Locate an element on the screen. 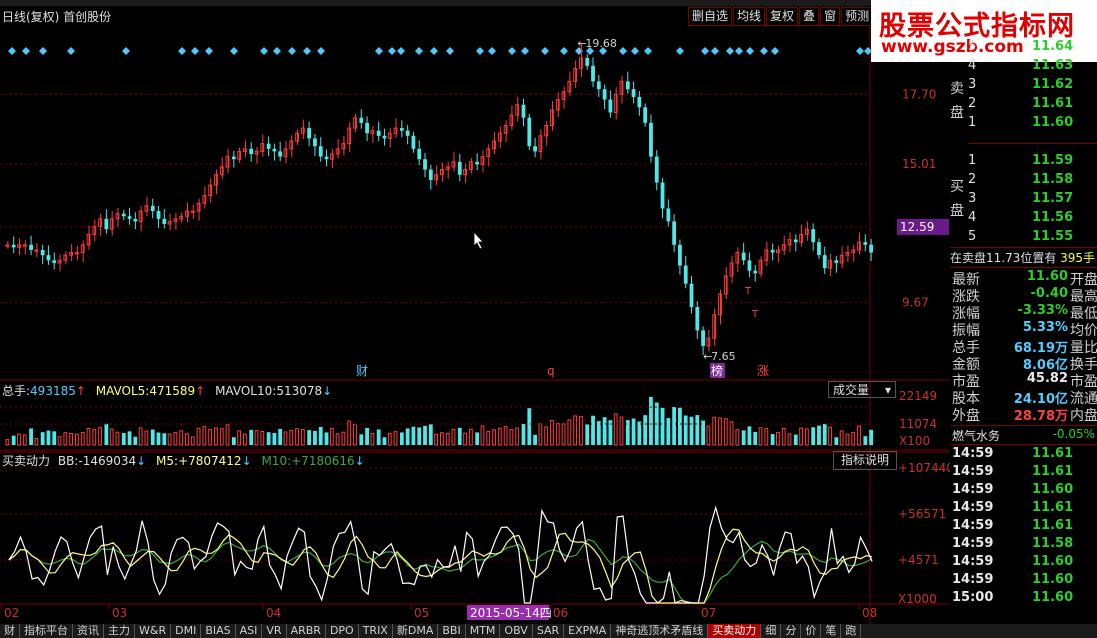 Image resolution: width=1097 pixels, height=638 pixels. buy-level-row: 5 11.55 is located at coordinates (1023, 238).